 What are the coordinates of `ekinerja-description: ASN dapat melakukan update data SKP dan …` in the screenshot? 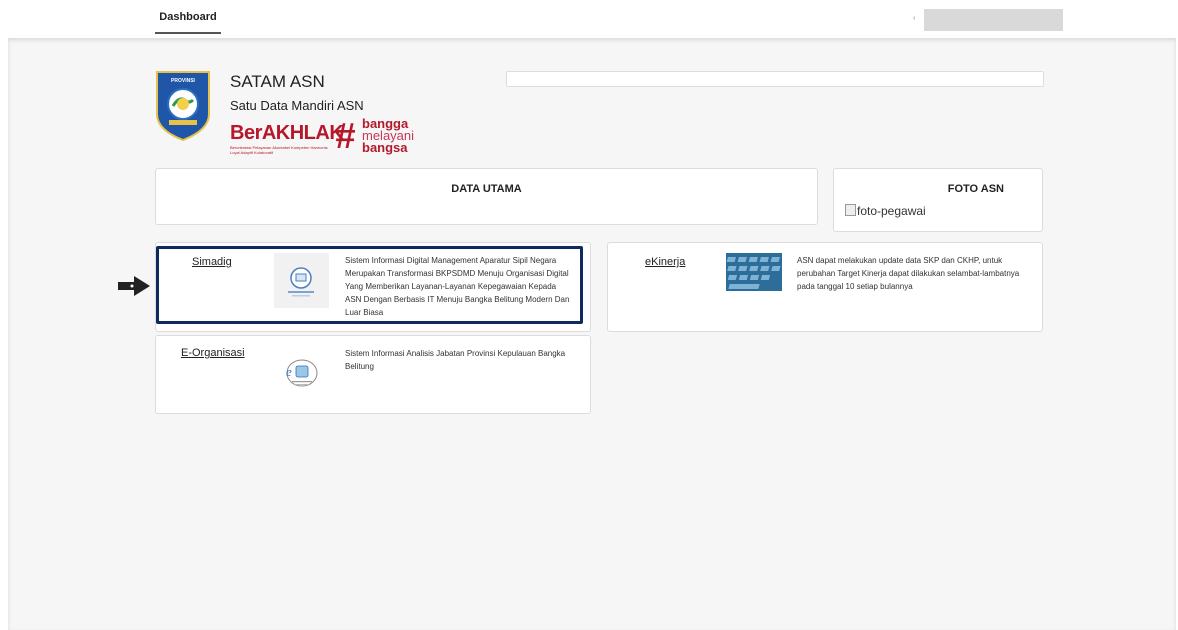 It's located at (908, 273).